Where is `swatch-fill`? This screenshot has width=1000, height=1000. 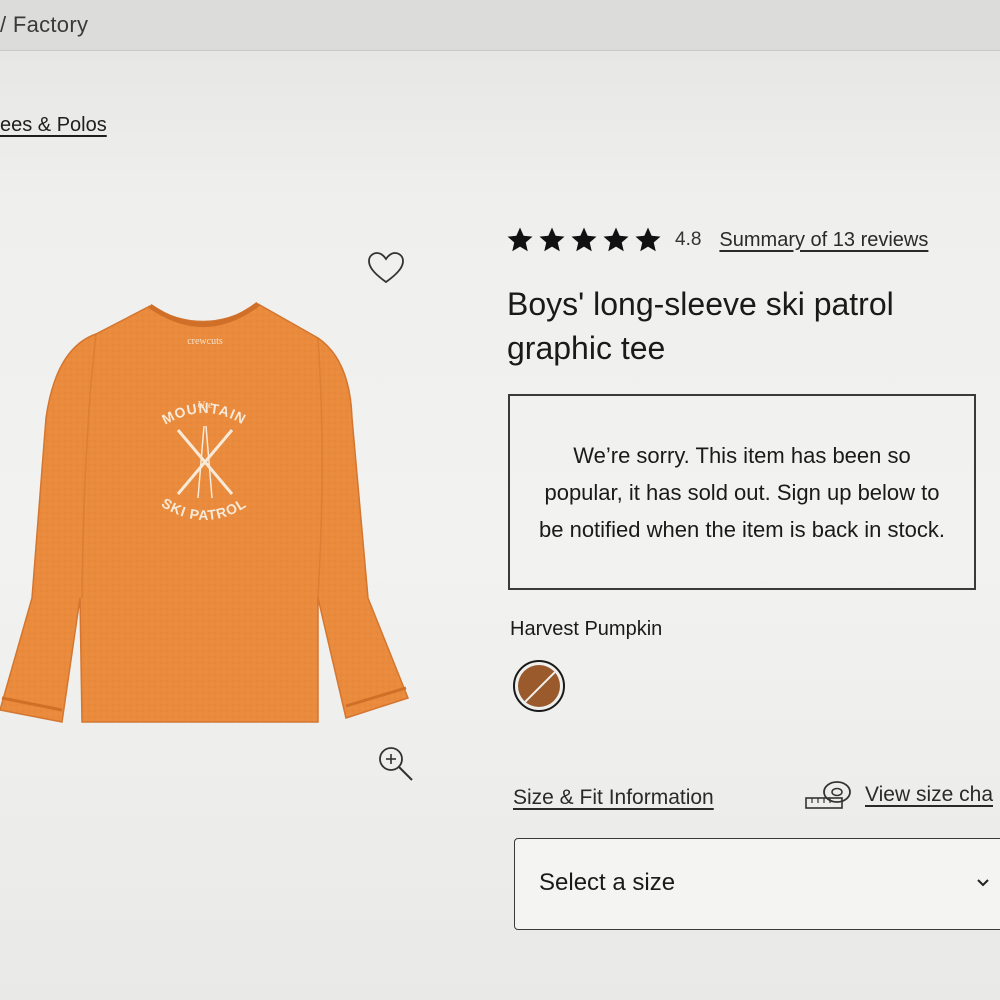
swatch-fill is located at coordinates (539, 686).